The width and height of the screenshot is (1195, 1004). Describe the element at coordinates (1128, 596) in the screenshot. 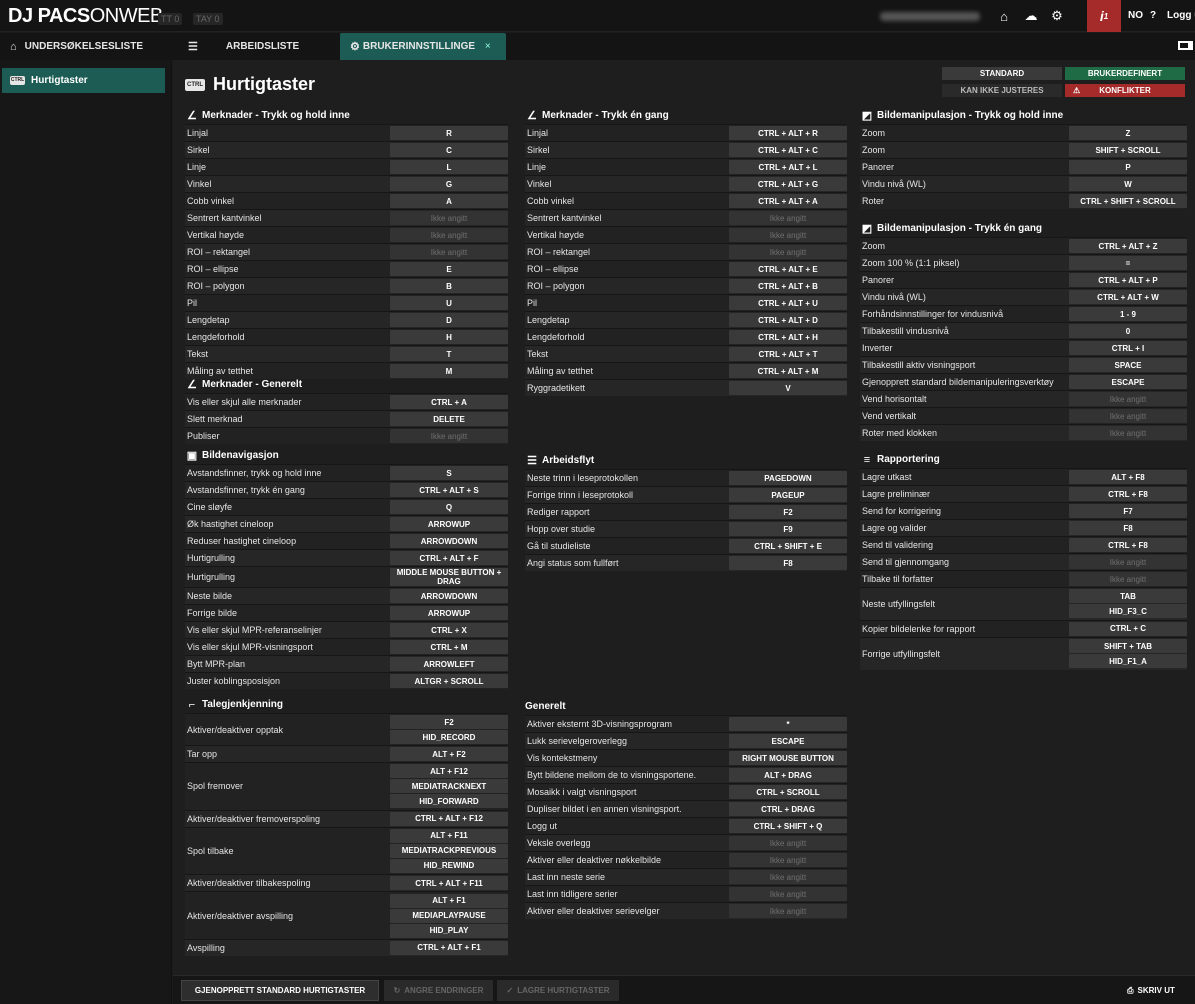

I see `shortcut-key-button: TAB` at that location.